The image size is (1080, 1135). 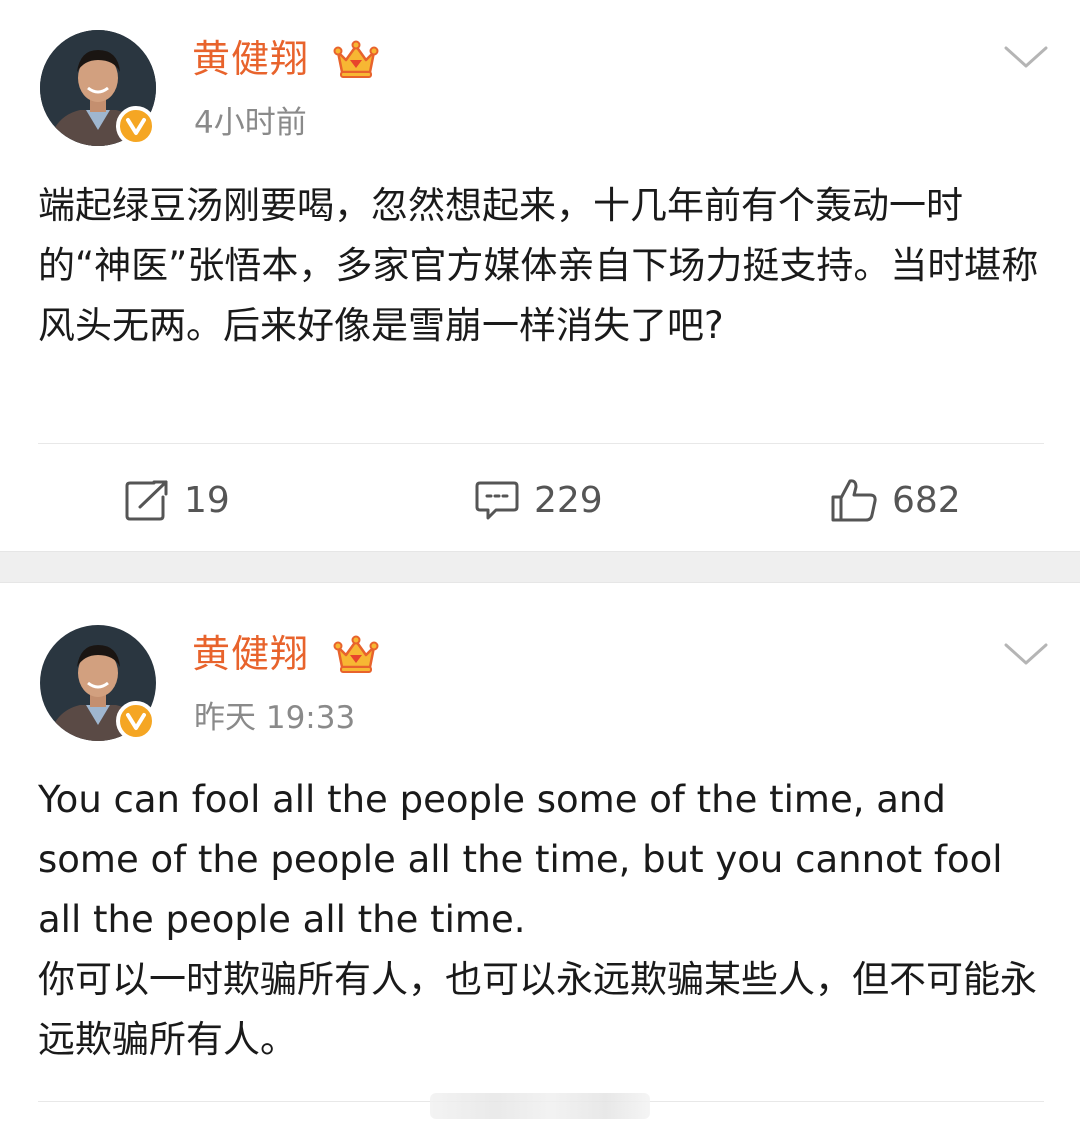 What do you see at coordinates (541, 443) in the screenshot?
I see `divider` at bounding box center [541, 443].